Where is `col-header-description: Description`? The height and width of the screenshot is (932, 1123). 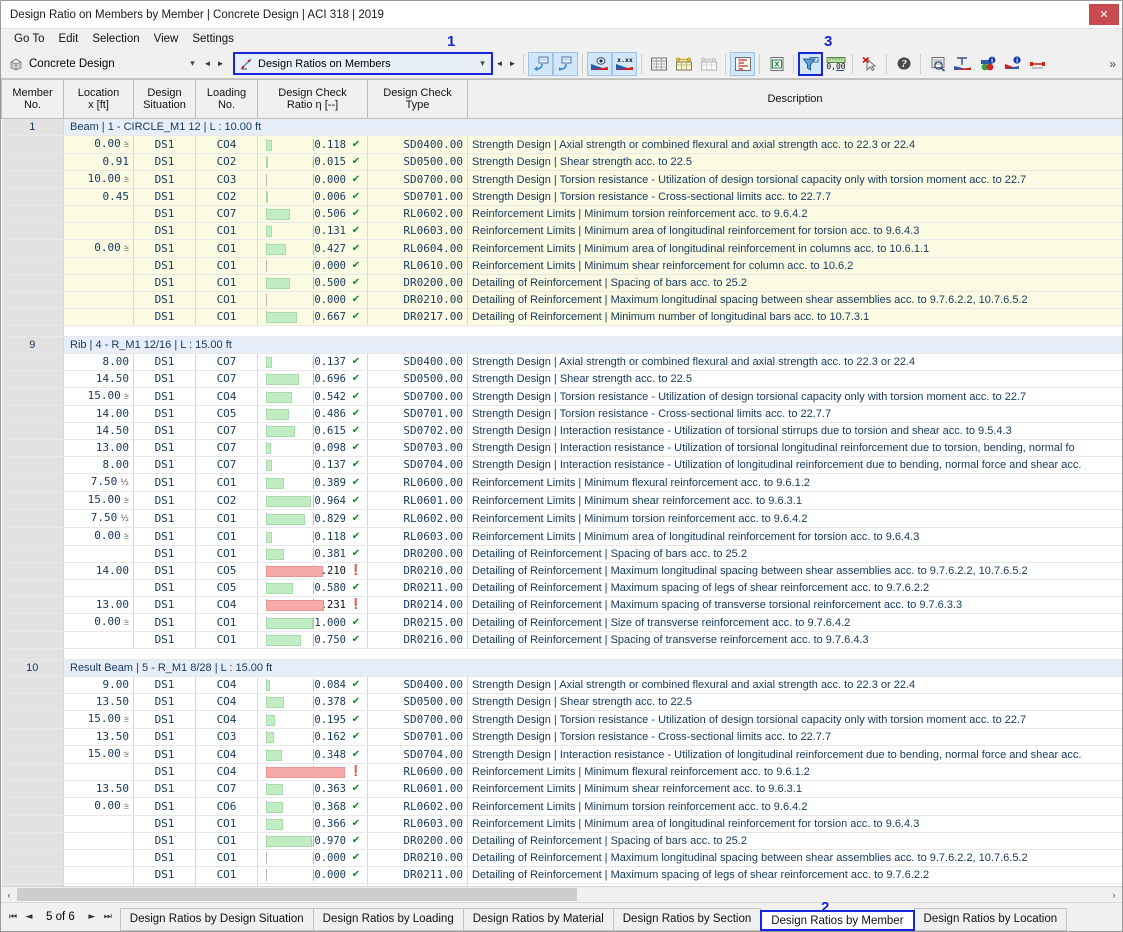
col-header-description: Description is located at coordinates (794, 99).